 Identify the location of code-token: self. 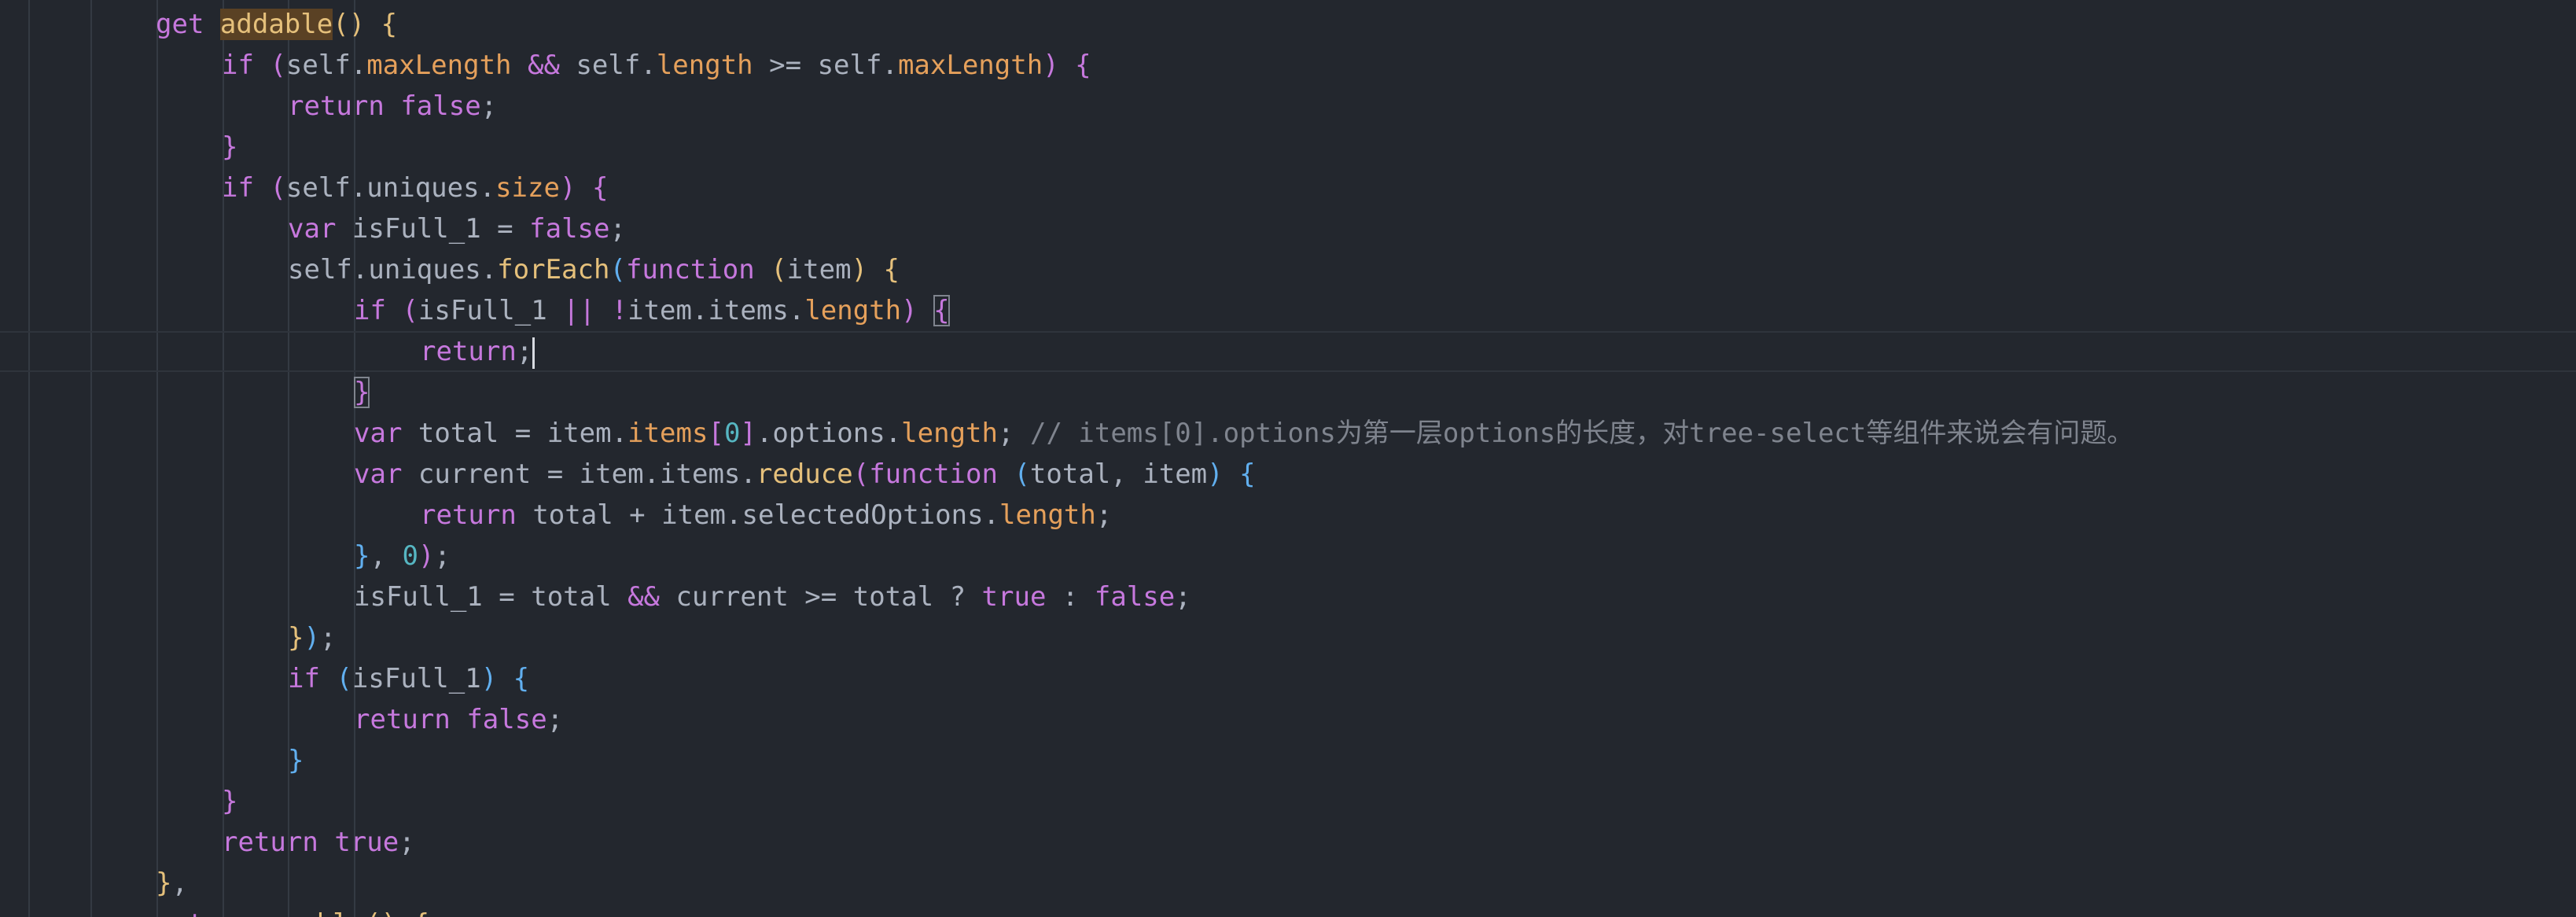
(850, 65).